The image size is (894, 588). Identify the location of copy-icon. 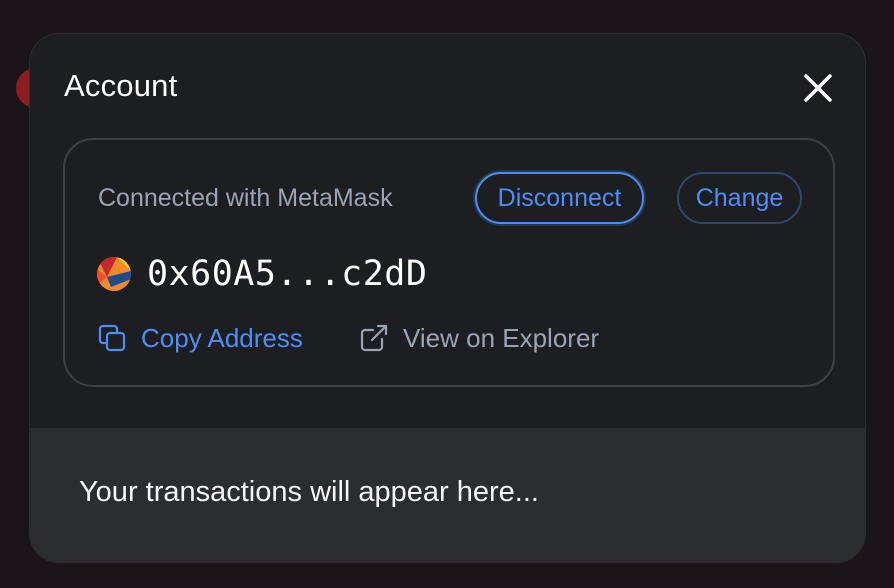
(112, 338).